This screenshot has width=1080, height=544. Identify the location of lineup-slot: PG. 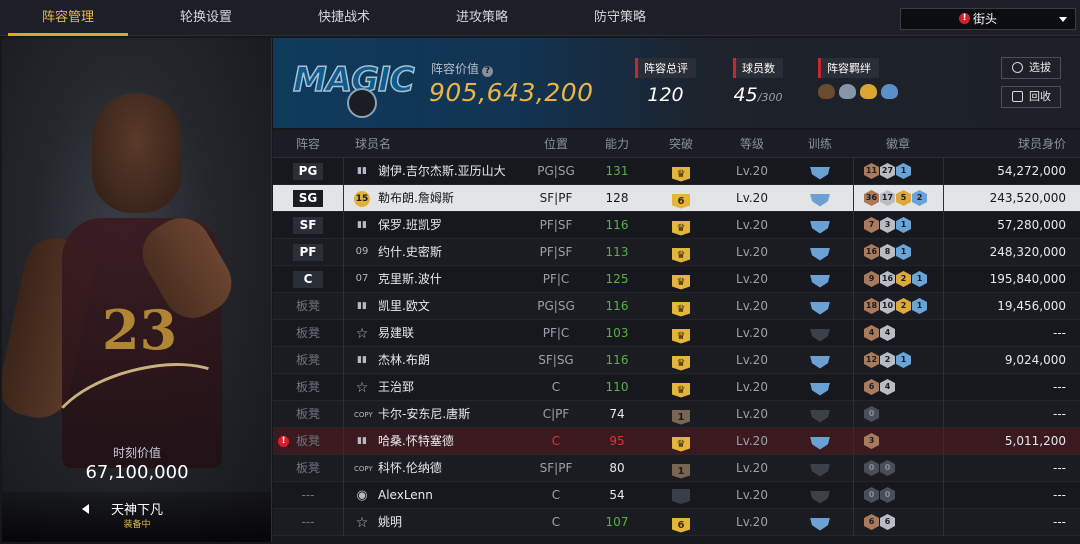
(308, 171).